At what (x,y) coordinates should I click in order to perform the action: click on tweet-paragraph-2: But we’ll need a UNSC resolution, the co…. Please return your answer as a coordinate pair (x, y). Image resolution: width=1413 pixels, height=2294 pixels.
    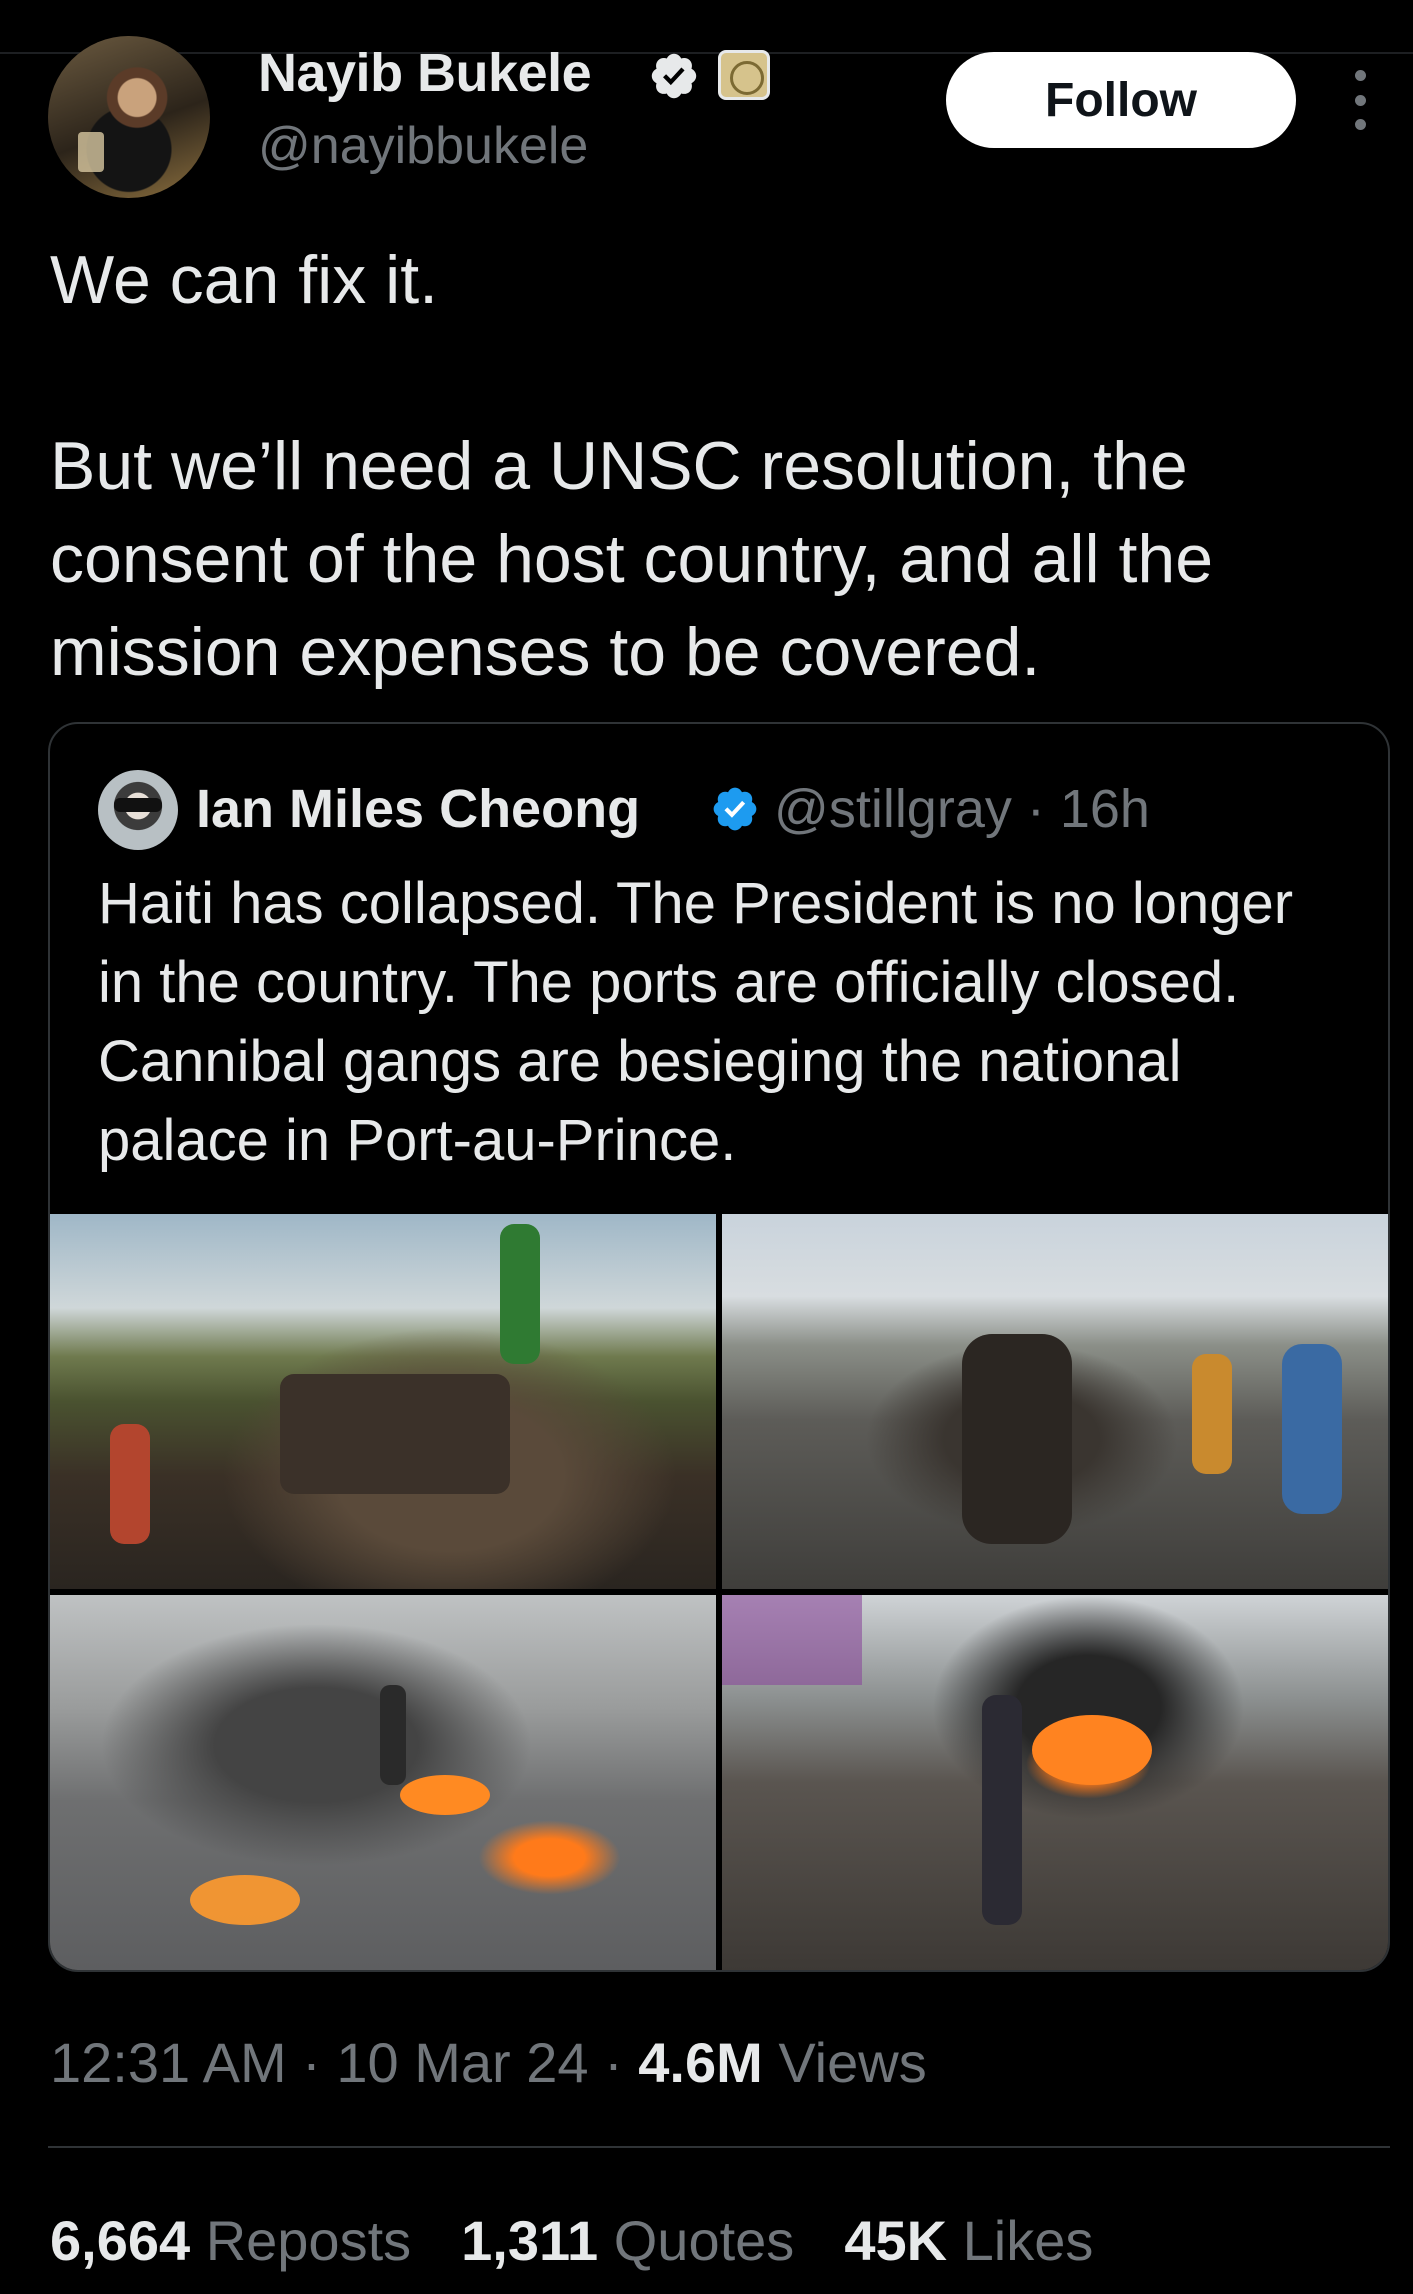
    Looking at the image, I should click on (632, 559).